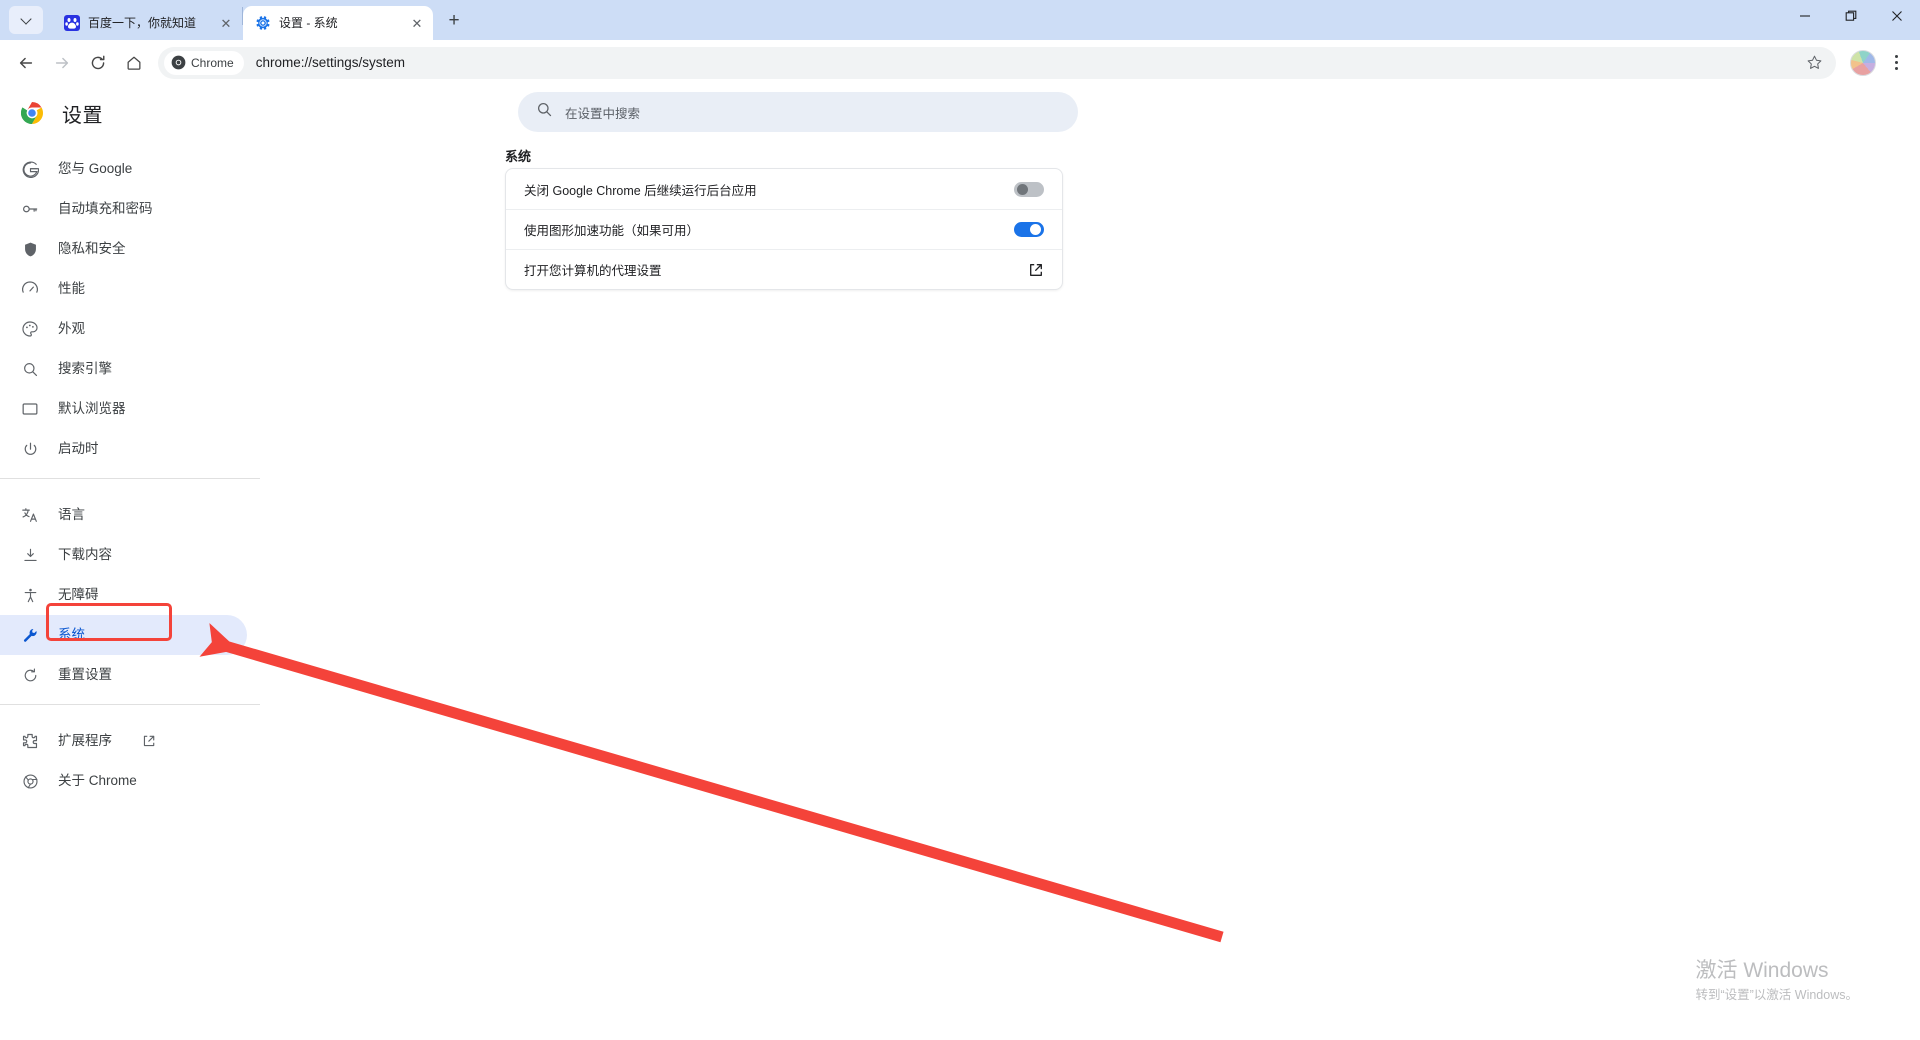 The image size is (1920, 1040). I want to click on palette-icon, so click(30, 329).